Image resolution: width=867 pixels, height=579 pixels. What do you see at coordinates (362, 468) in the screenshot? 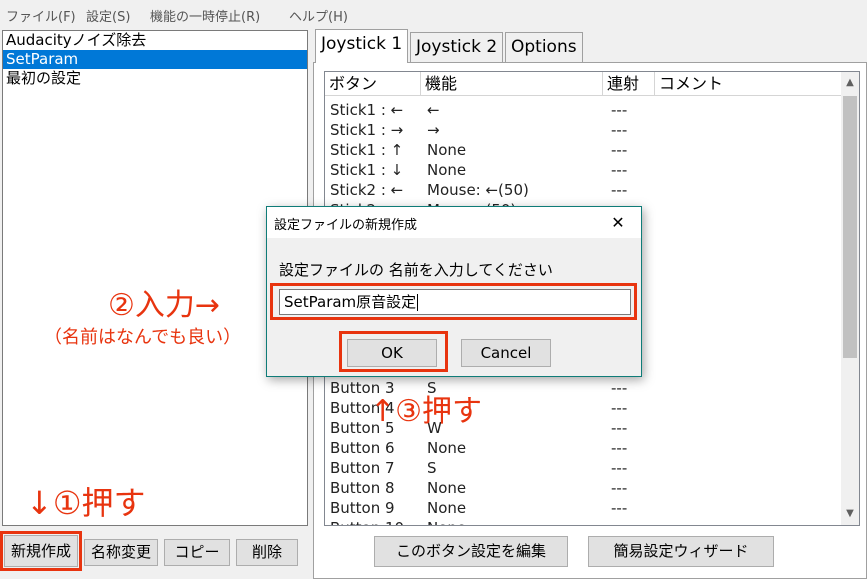
I see `cell-button: Button 7` at bounding box center [362, 468].